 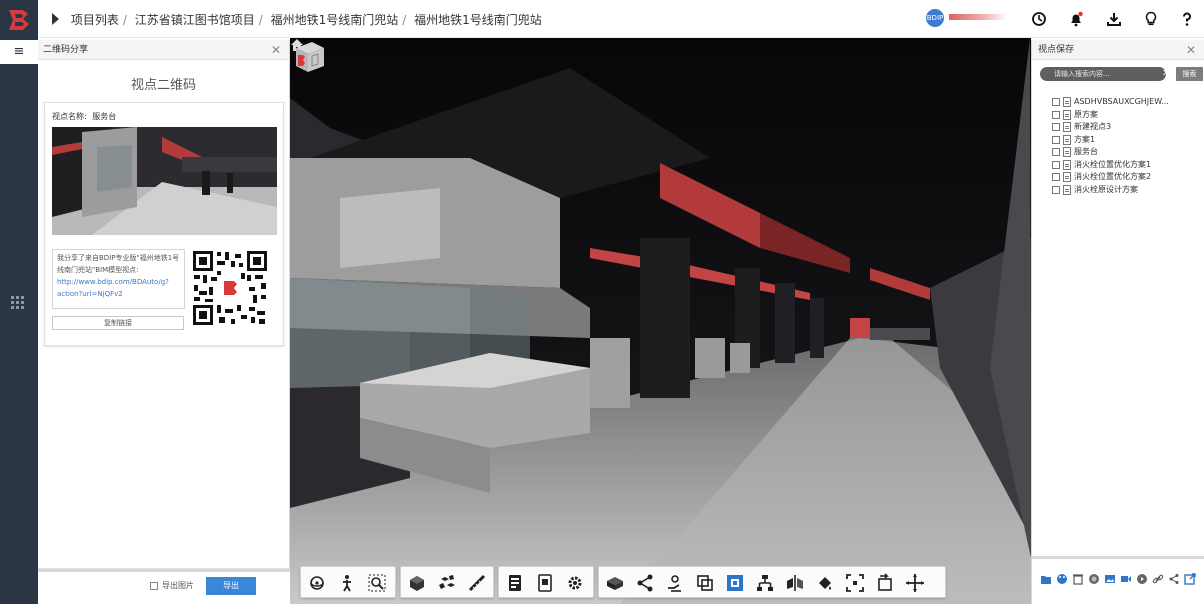 What do you see at coordinates (1113, 164) in the screenshot?
I see `viewpoint-item-label: 消火栓位置优化方案1` at bounding box center [1113, 164].